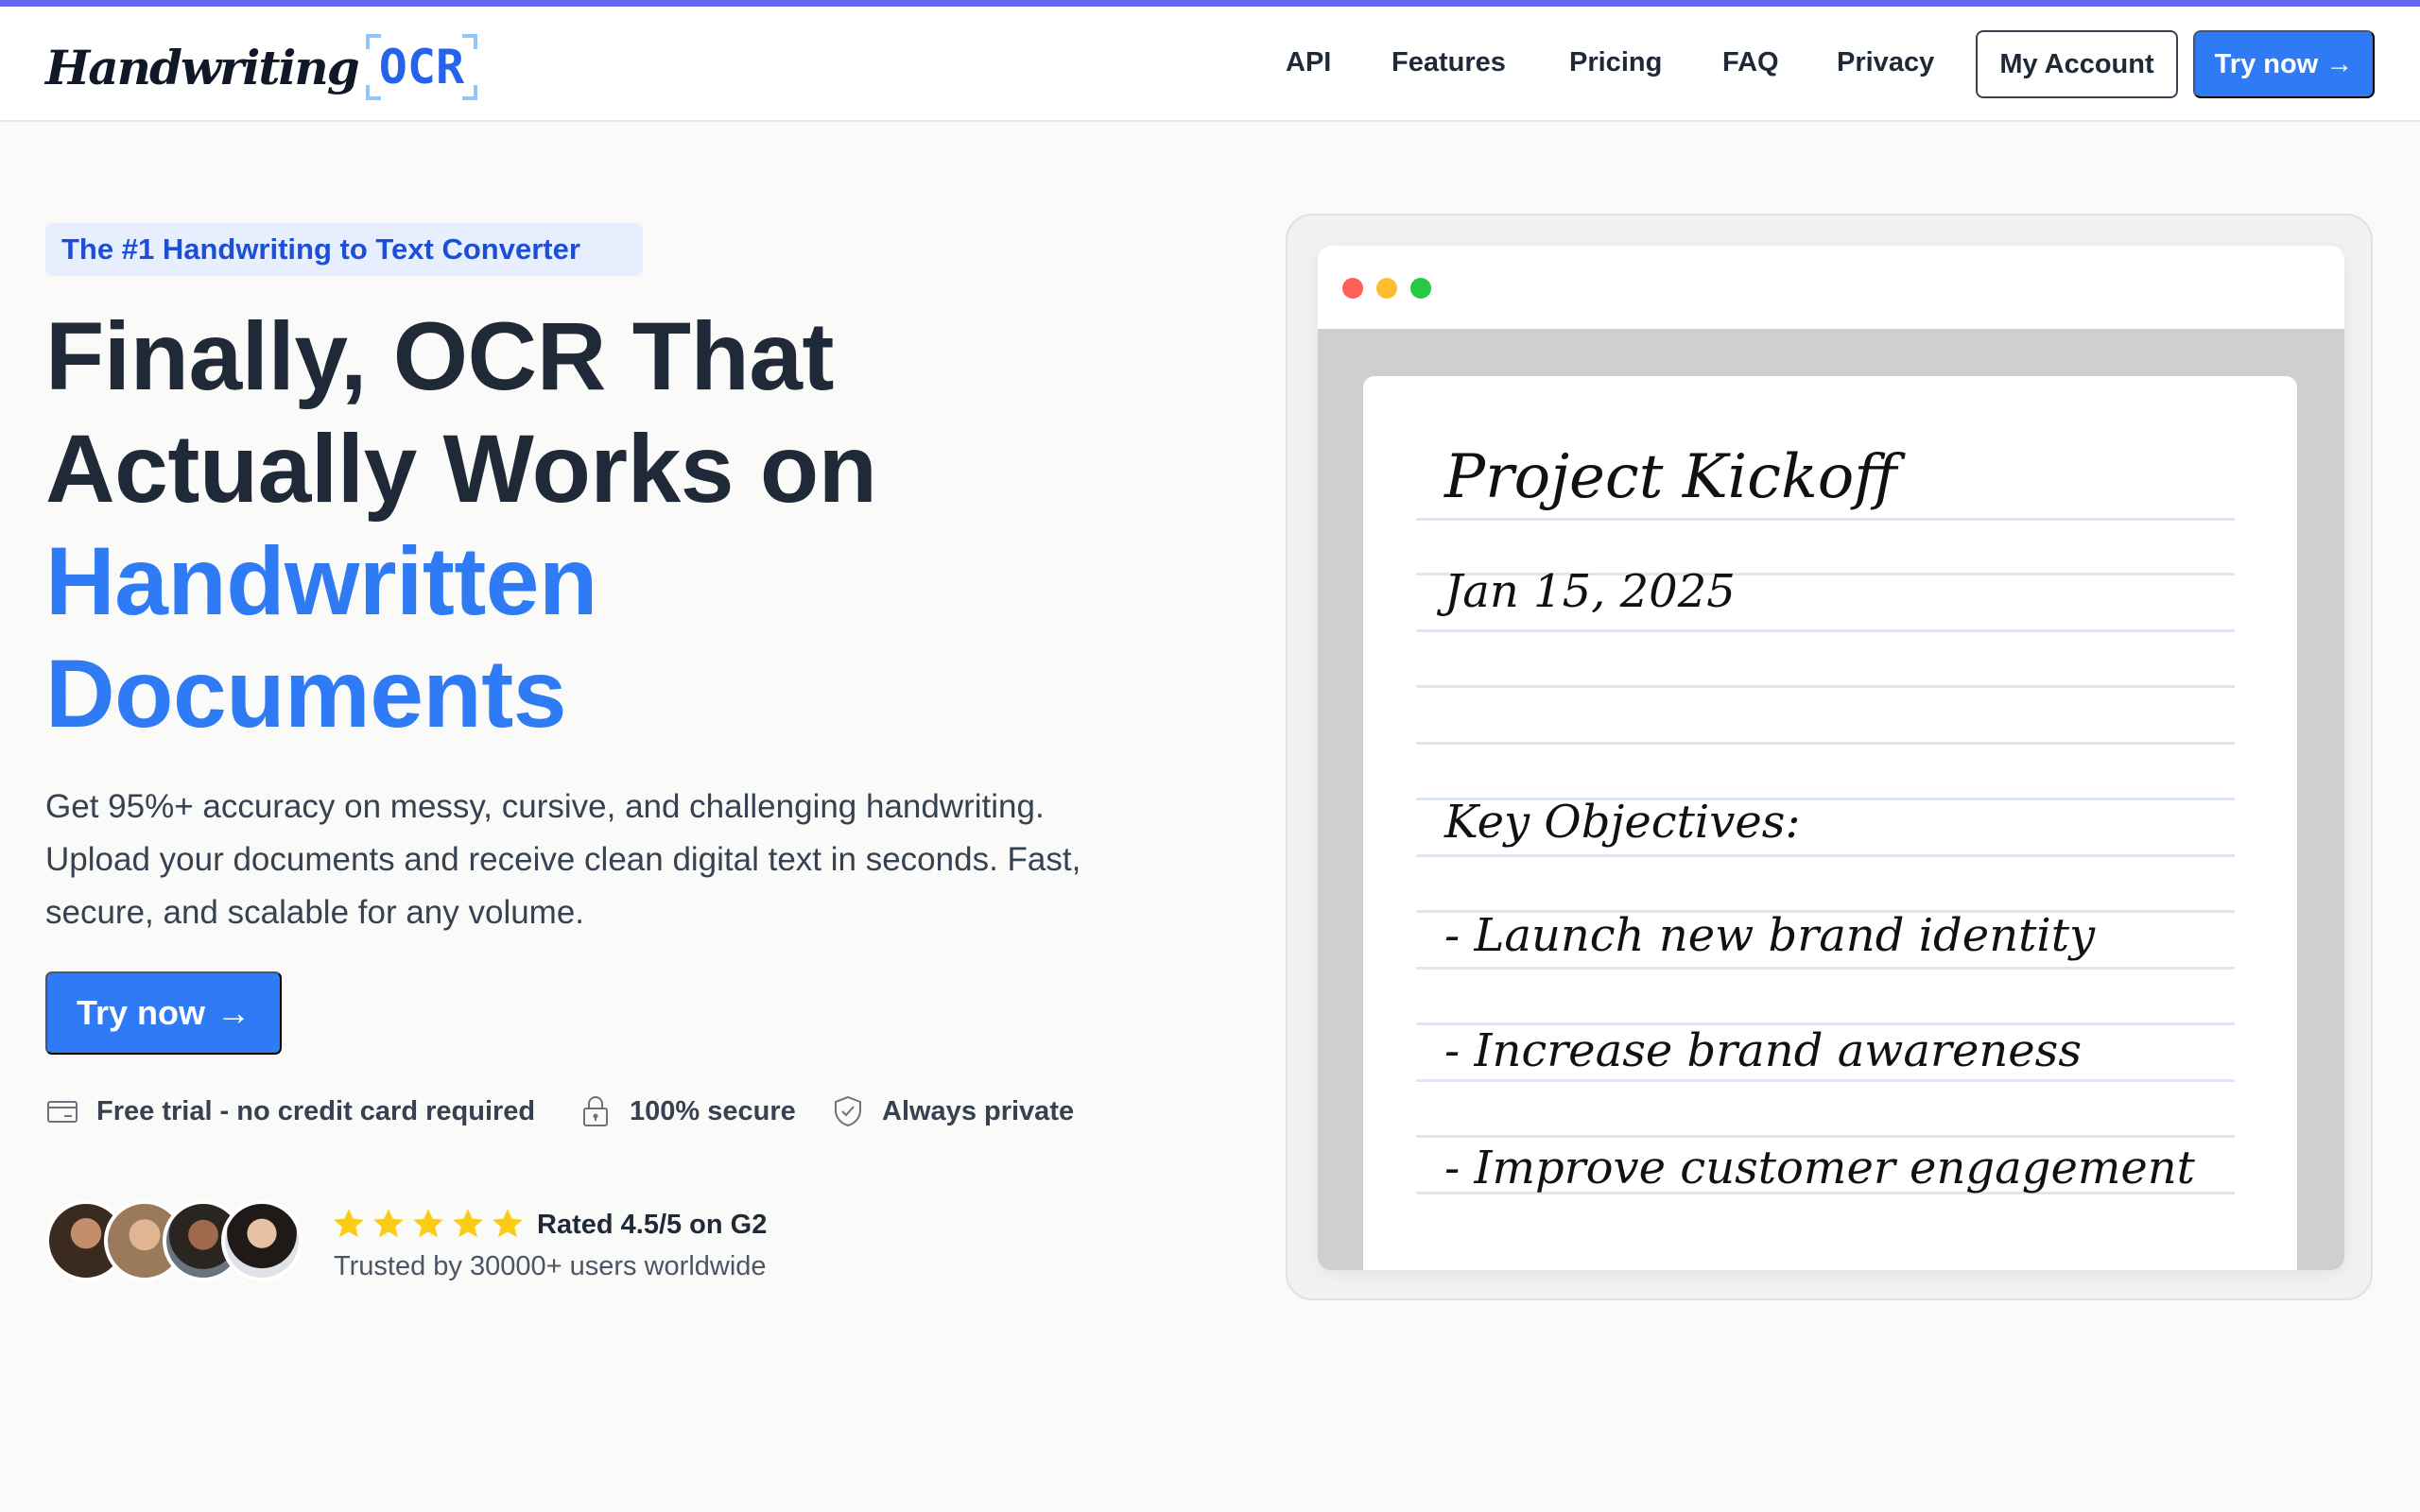 The height and width of the screenshot is (1512, 2420). Describe the element at coordinates (713, 1110) in the screenshot. I see `feature-label: 100% secure` at that location.